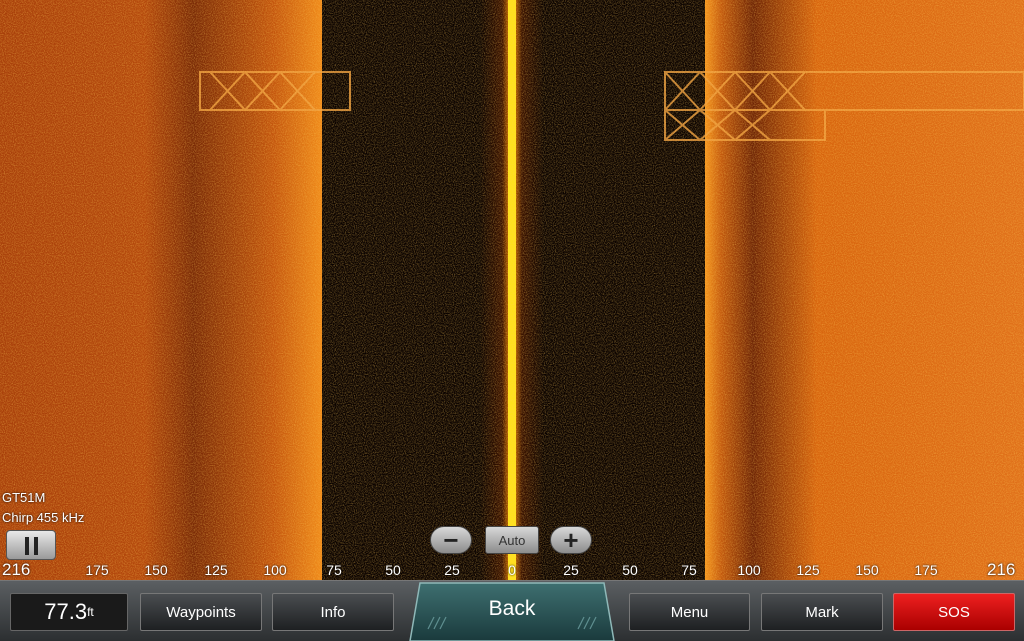  What do you see at coordinates (1001, 569) in the screenshot?
I see `range-scale-right-end: 216` at bounding box center [1001, 569].